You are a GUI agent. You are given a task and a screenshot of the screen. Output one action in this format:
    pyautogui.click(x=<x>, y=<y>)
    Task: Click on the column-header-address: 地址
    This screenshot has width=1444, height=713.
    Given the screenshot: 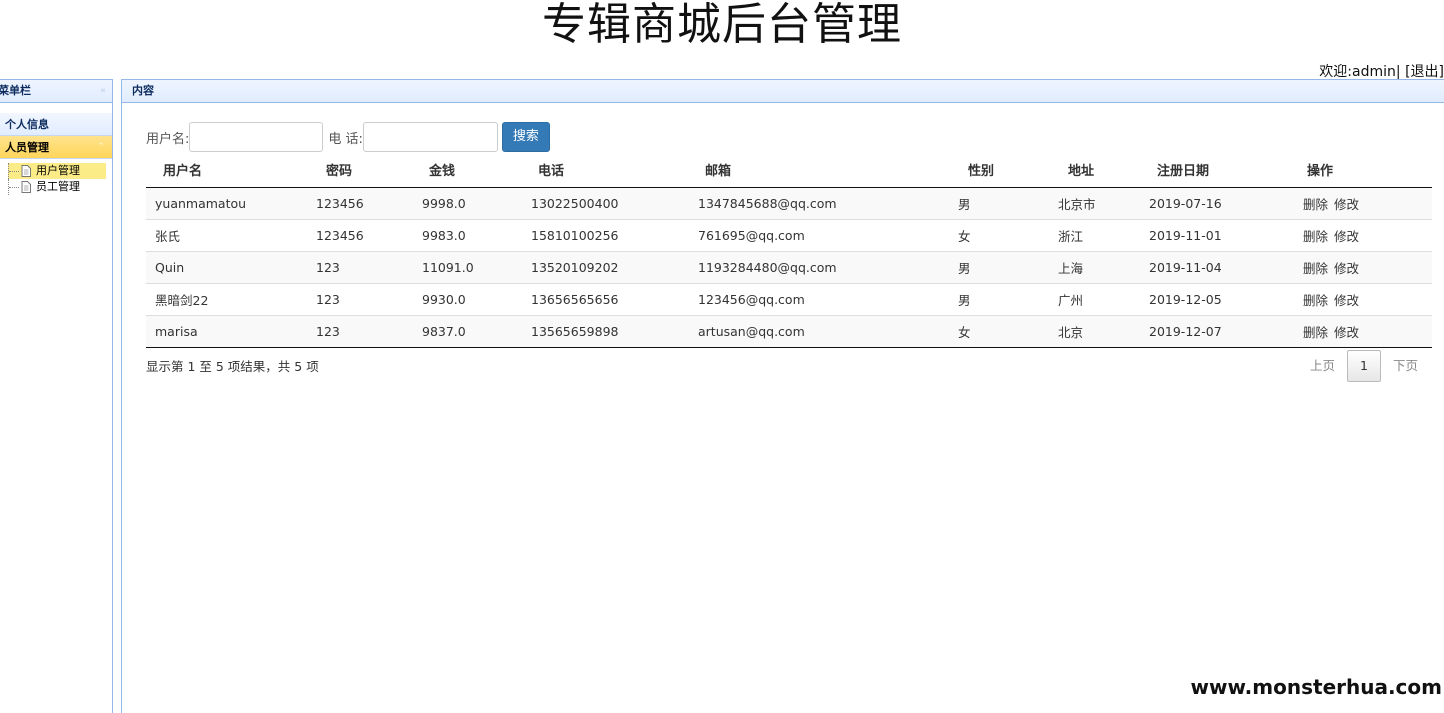 What is the action you would take?
    pyautogui.click(x=1098, y=170)
    